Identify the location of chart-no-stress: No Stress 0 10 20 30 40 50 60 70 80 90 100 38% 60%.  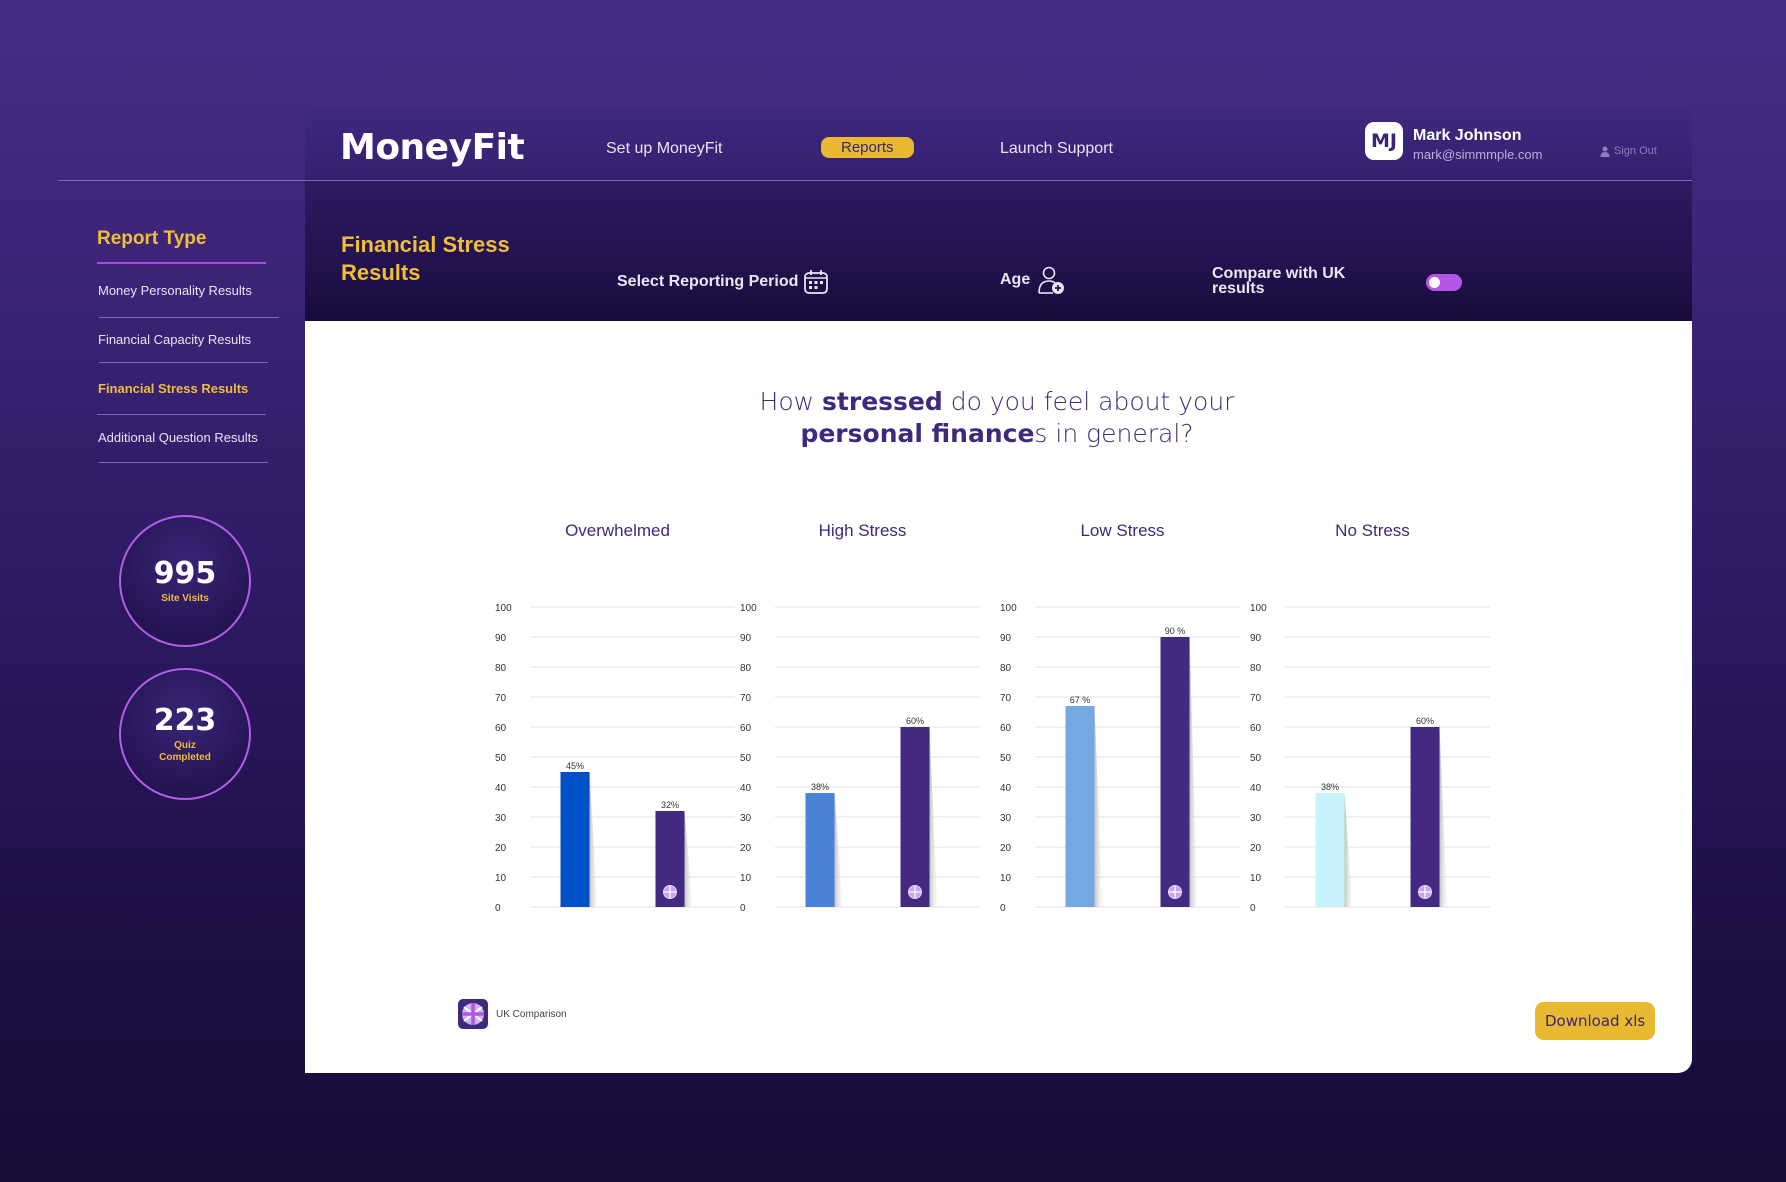
(1372, 731).